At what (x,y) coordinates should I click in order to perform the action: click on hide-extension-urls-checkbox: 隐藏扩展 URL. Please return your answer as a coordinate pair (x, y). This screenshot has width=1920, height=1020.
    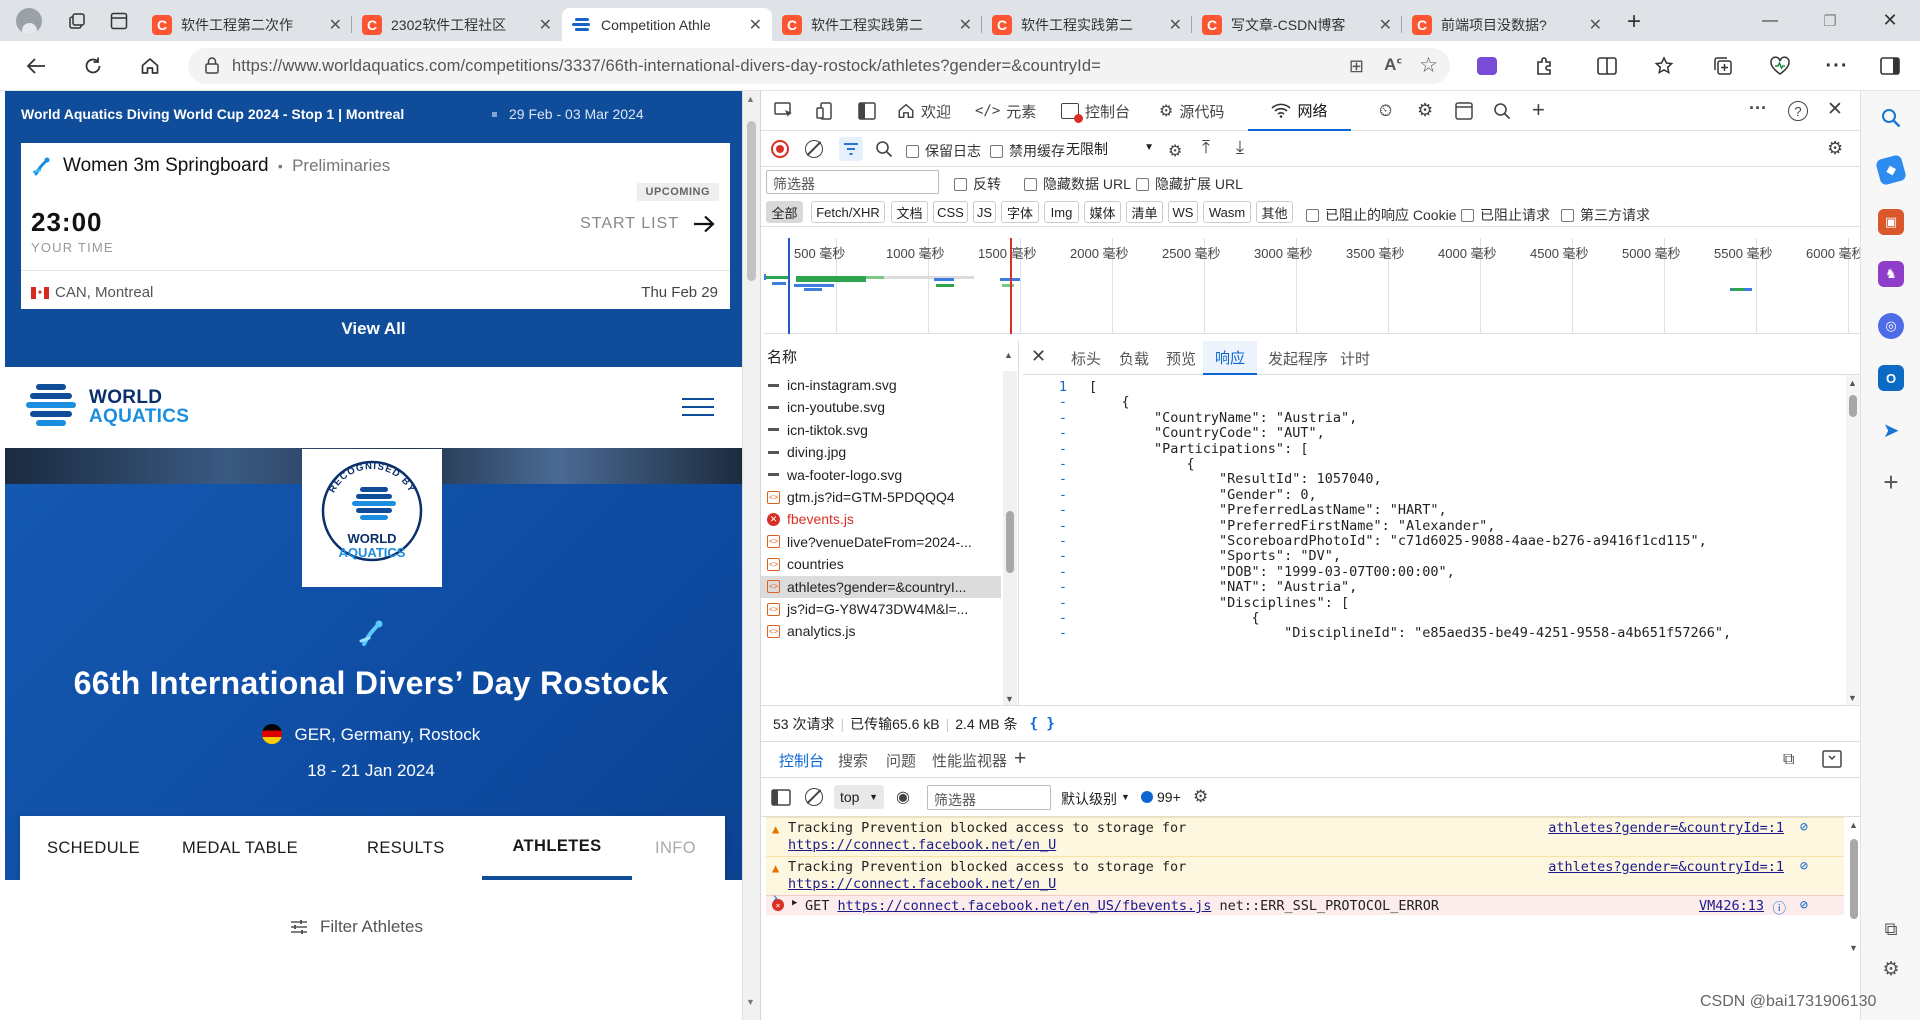
    Looking at the image, I should click on (1189, 184).